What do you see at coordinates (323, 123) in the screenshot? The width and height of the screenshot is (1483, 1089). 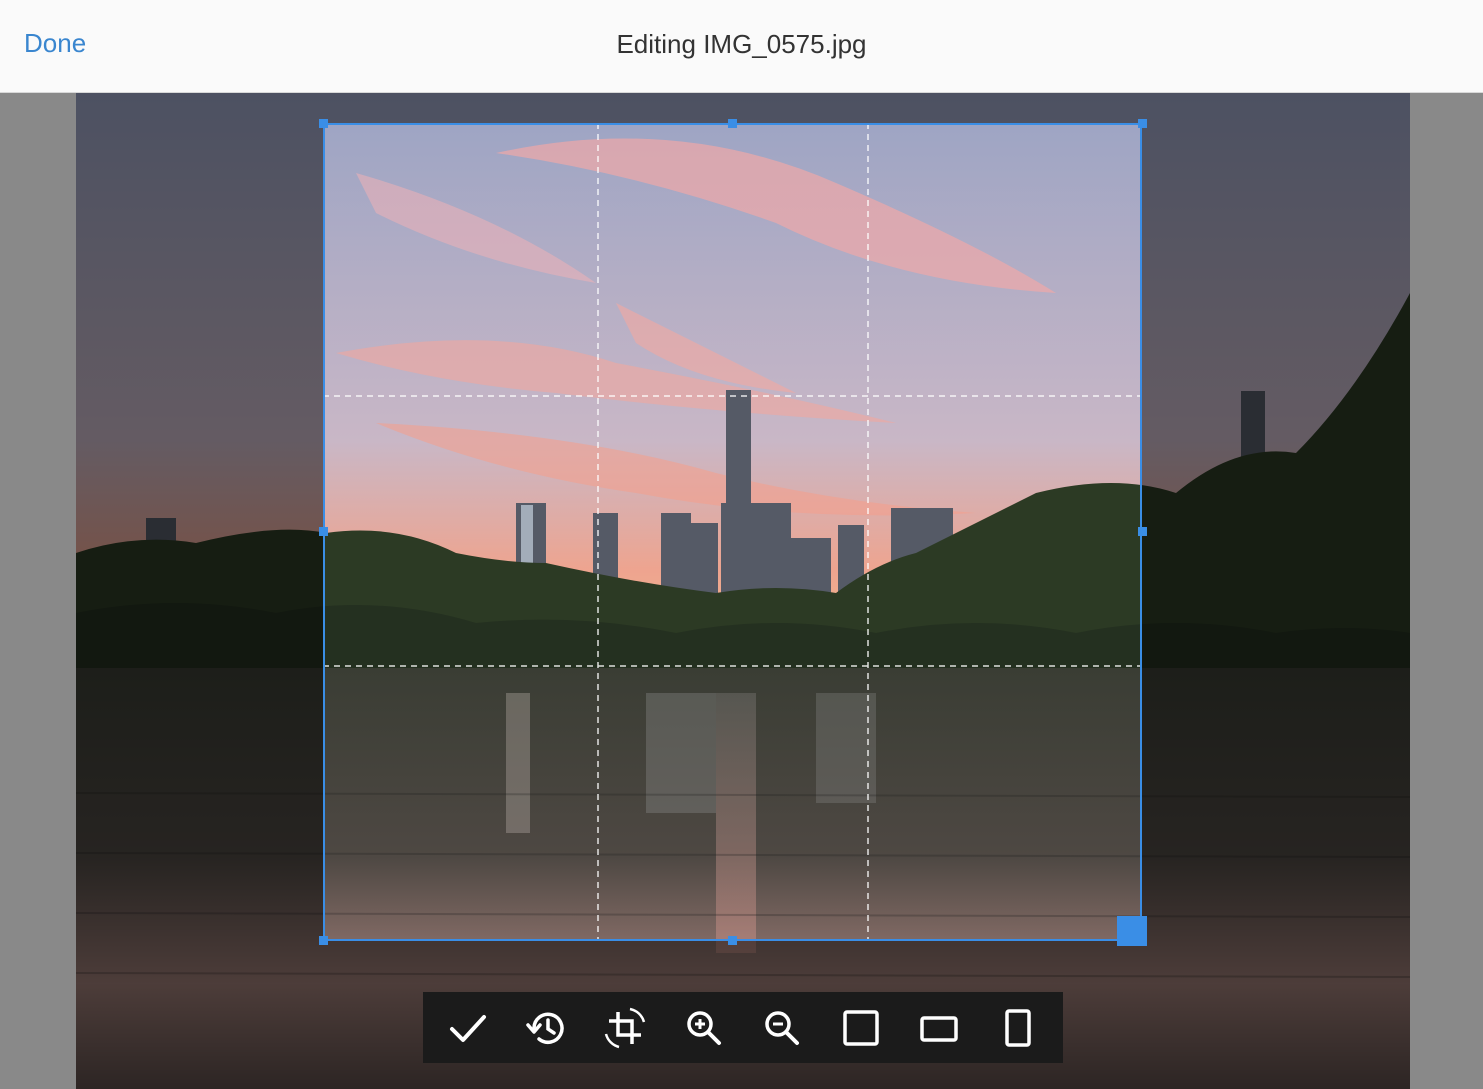 I see `crop-handle-top-left` at bounding box center [323, 123].